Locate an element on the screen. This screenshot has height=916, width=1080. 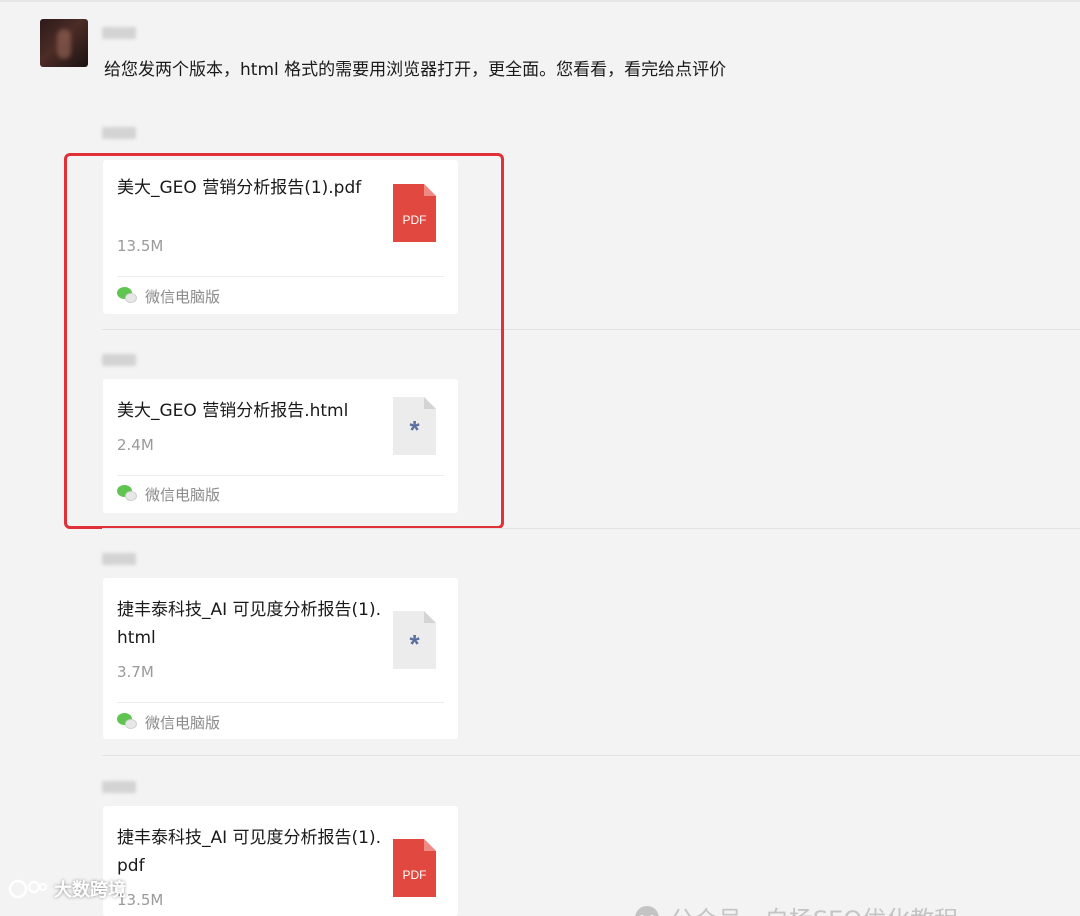
avatar is located at coordinates (64, 43).